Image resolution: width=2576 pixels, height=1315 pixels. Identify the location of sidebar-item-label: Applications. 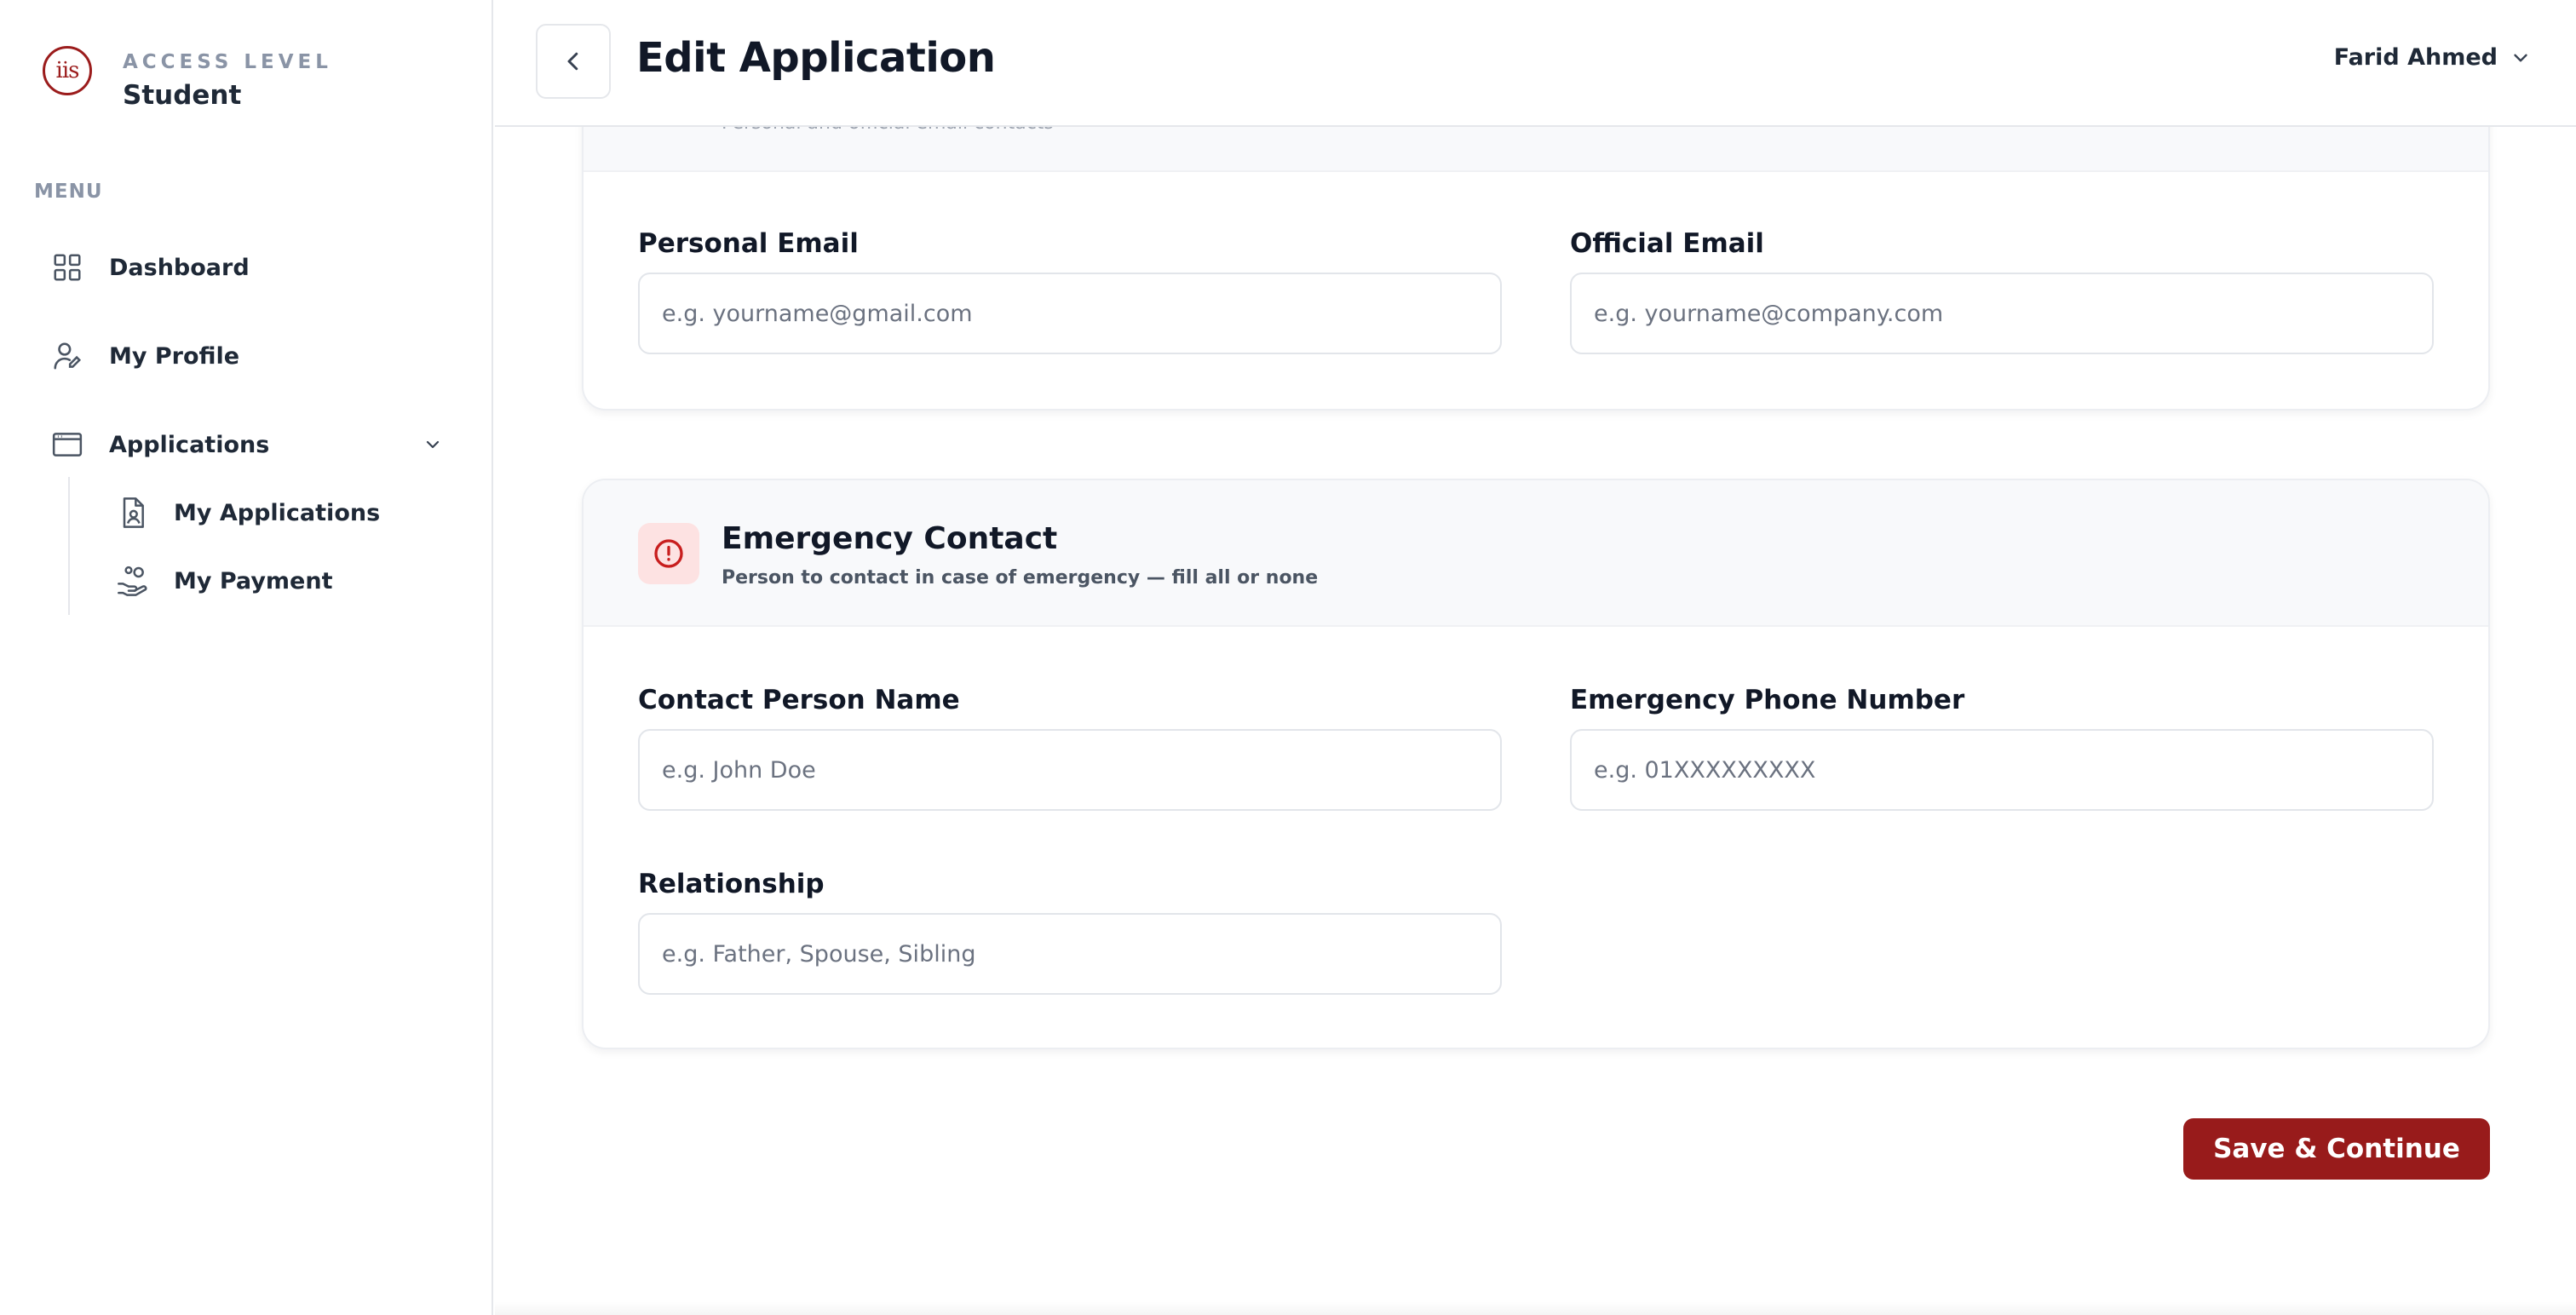
(190, 444).